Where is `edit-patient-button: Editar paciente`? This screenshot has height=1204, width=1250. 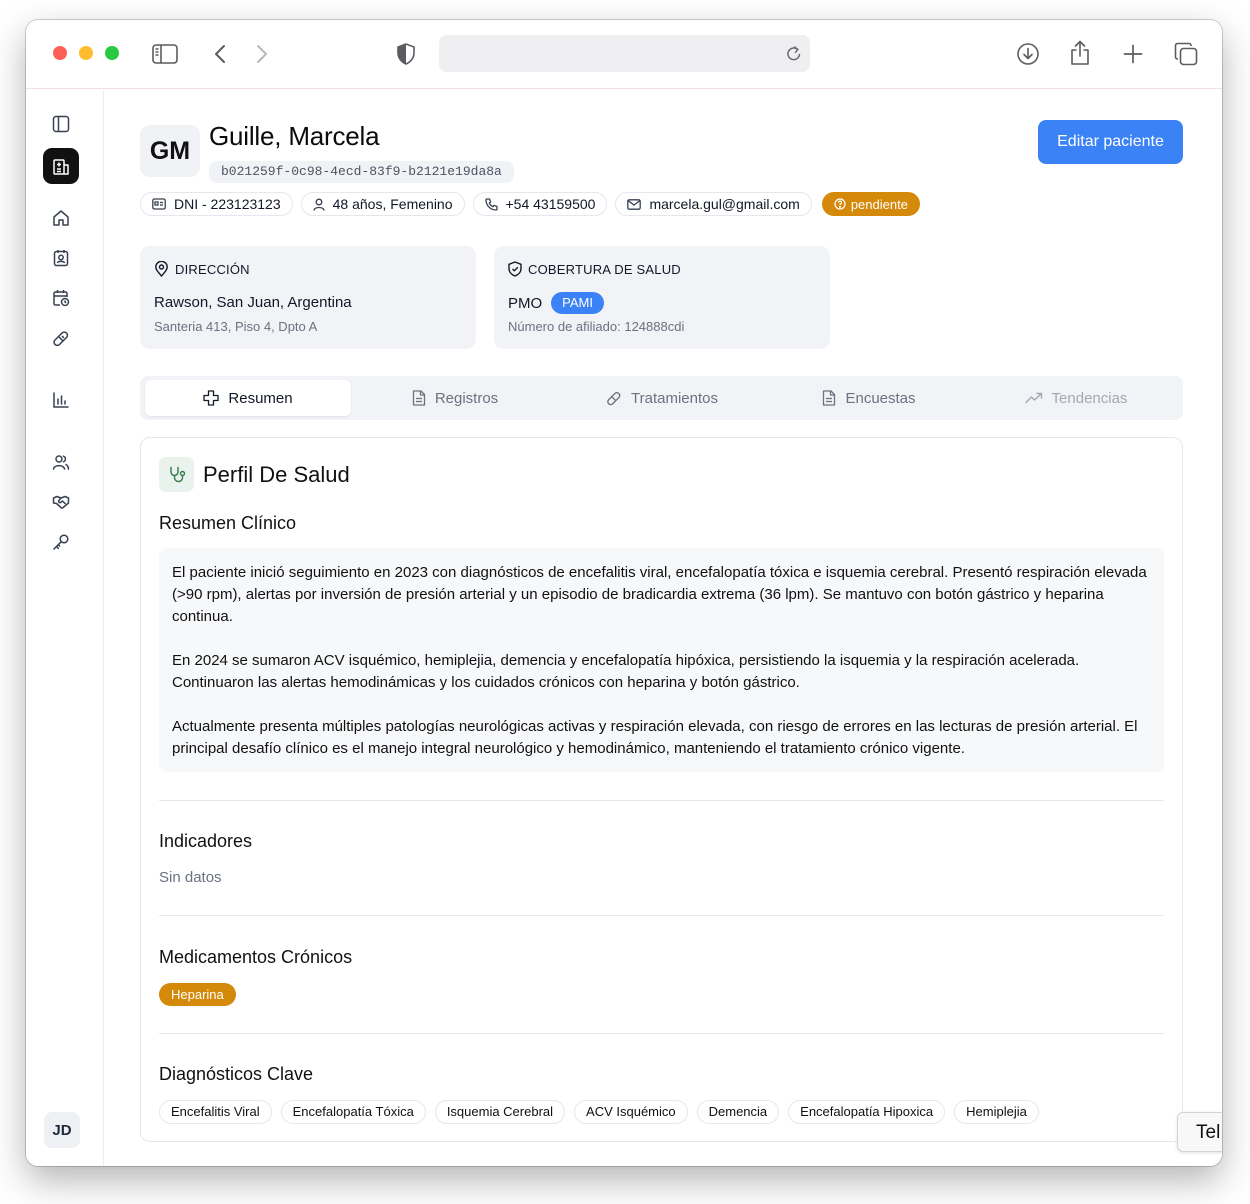
edit-patient-button: Editar paciente is located at coordinates (1110, 142).